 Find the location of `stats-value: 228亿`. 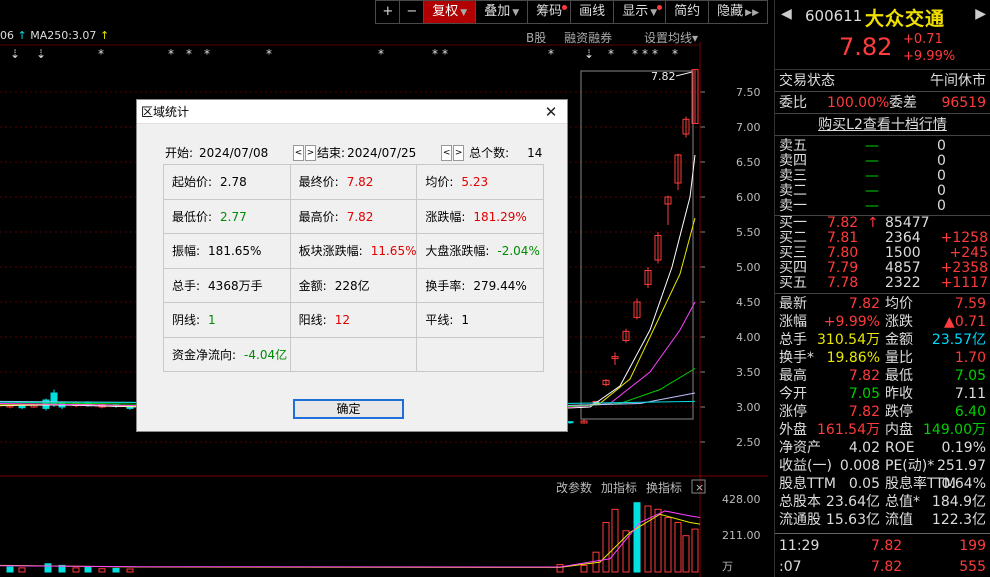

stats-value: 228亿 is located at coordinates (352, 285).